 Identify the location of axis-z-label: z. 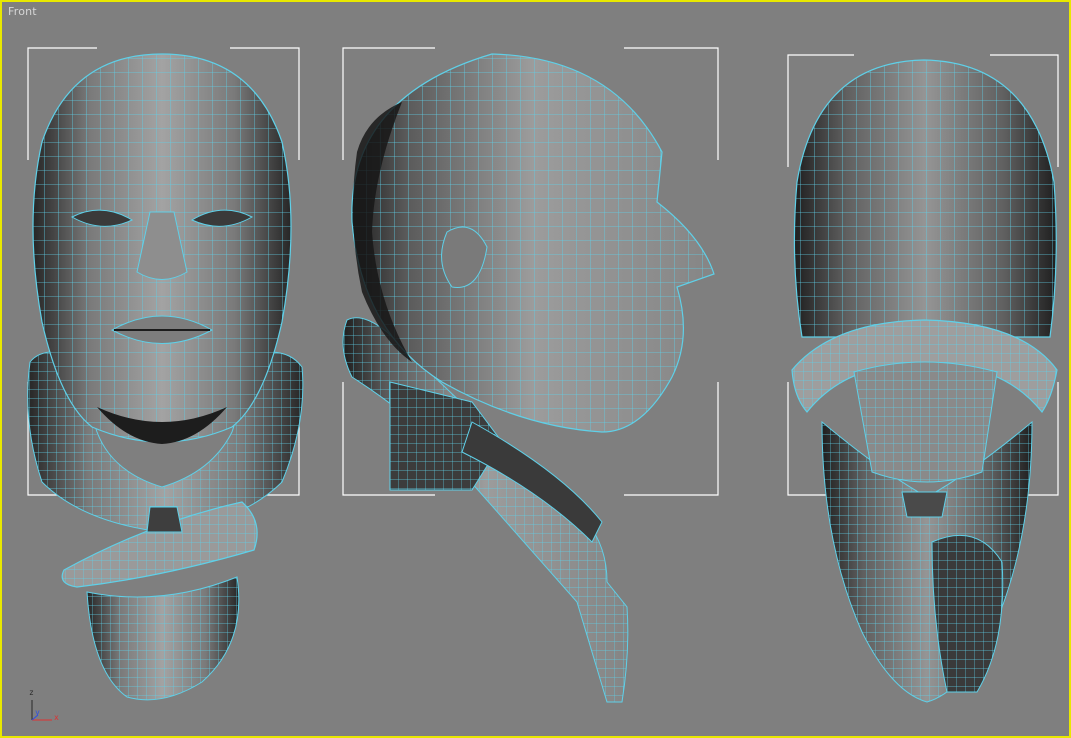
(31, 692).